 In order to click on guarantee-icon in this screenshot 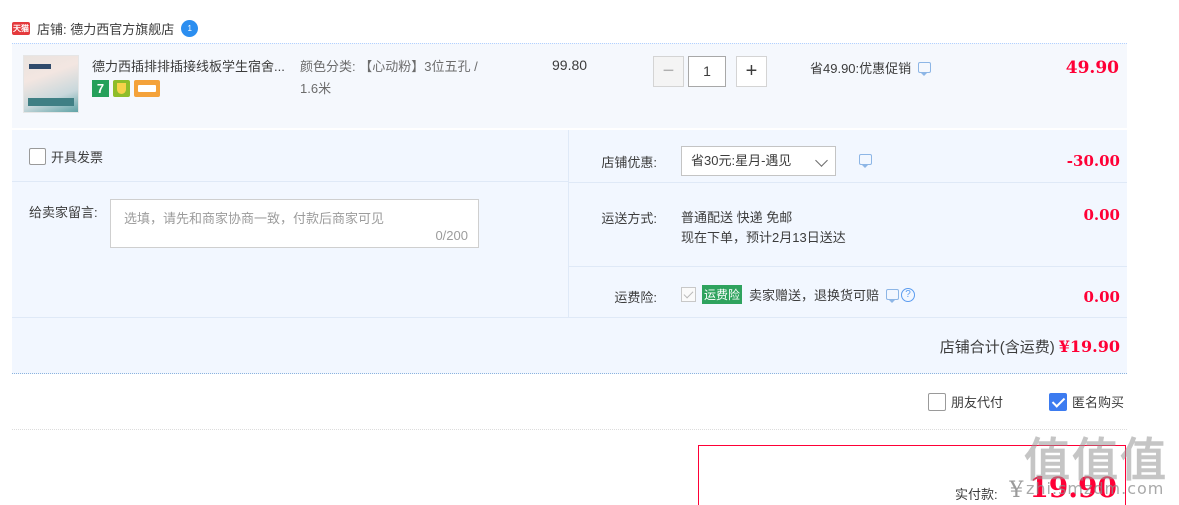, I will do `click(121, 88)`.